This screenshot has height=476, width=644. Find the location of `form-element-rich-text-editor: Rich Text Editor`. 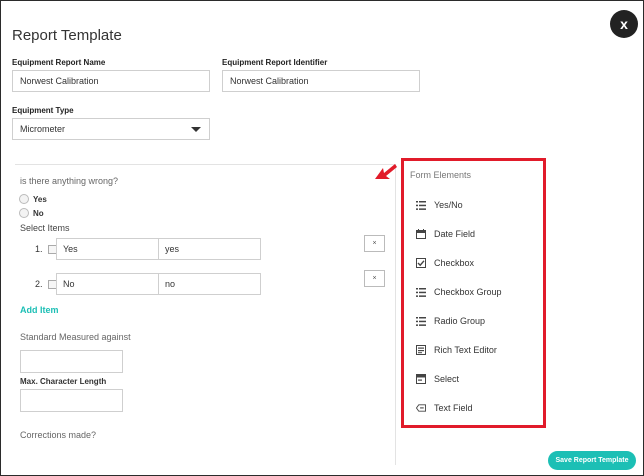

form-element-rich-text-editor: Rich Text Editor is located at coordinates (476, 350).